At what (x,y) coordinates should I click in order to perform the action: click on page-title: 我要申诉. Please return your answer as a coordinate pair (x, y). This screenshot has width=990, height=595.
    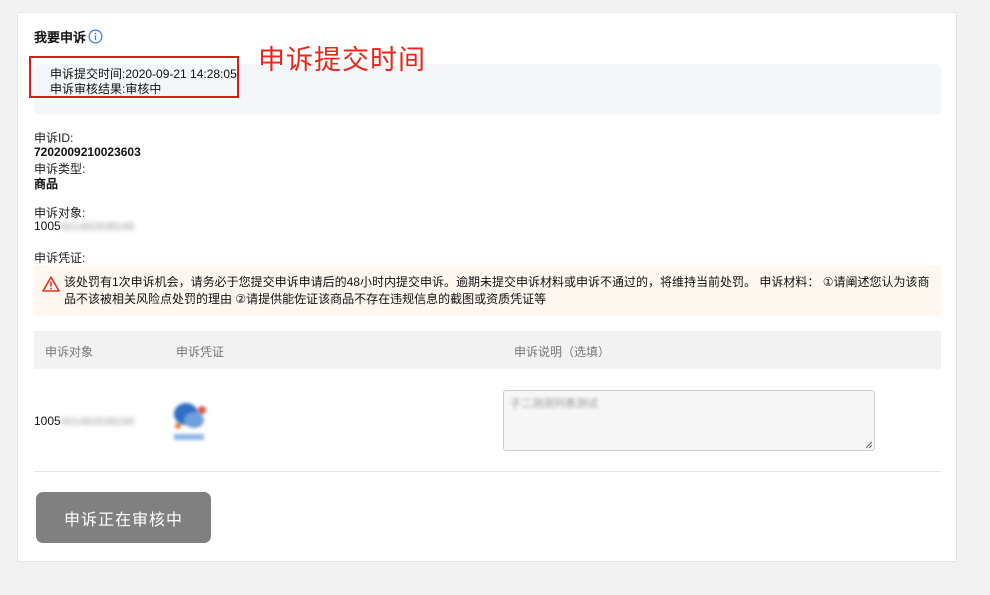
    Looking at the image, I should click on (68, 36).